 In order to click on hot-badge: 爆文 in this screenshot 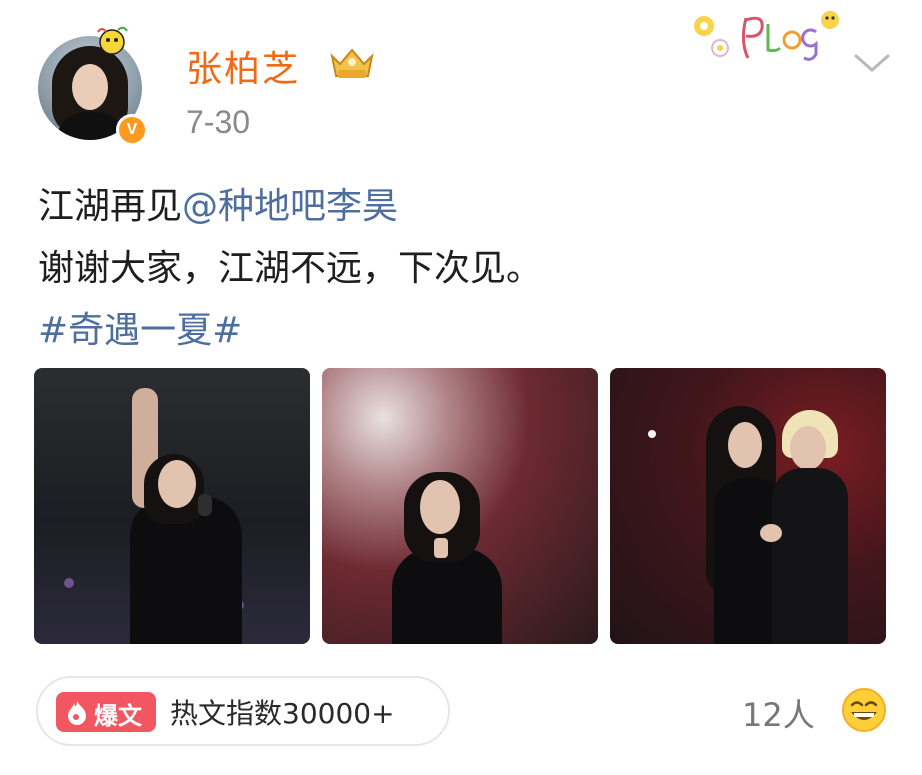, I will do `click(106, 712)`.